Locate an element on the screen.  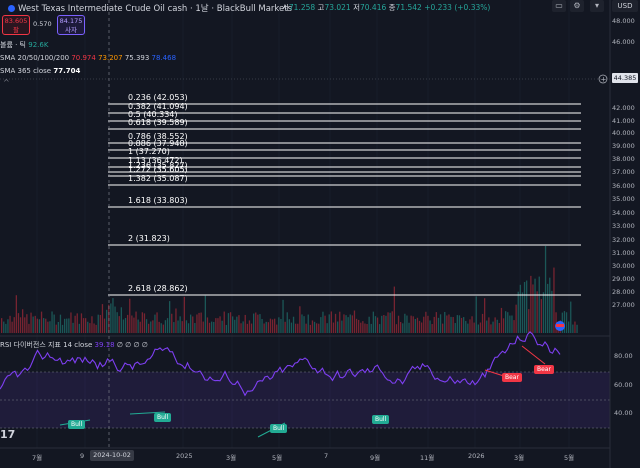
rsi-legend: RSI 다이버전스 지표 14 close 39.18 ∅ ∅ ∅ ∅ is located at coordinates (74, 345).